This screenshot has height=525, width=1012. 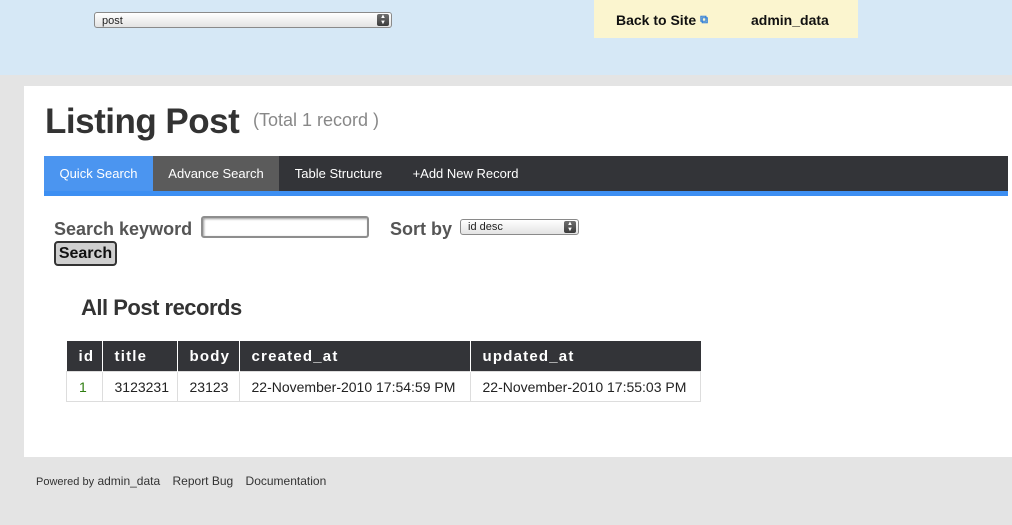 What do you see at coordinates (139, 356) in the screenshot?
I see `column-header-title: title` at bounding box center [139, 356].